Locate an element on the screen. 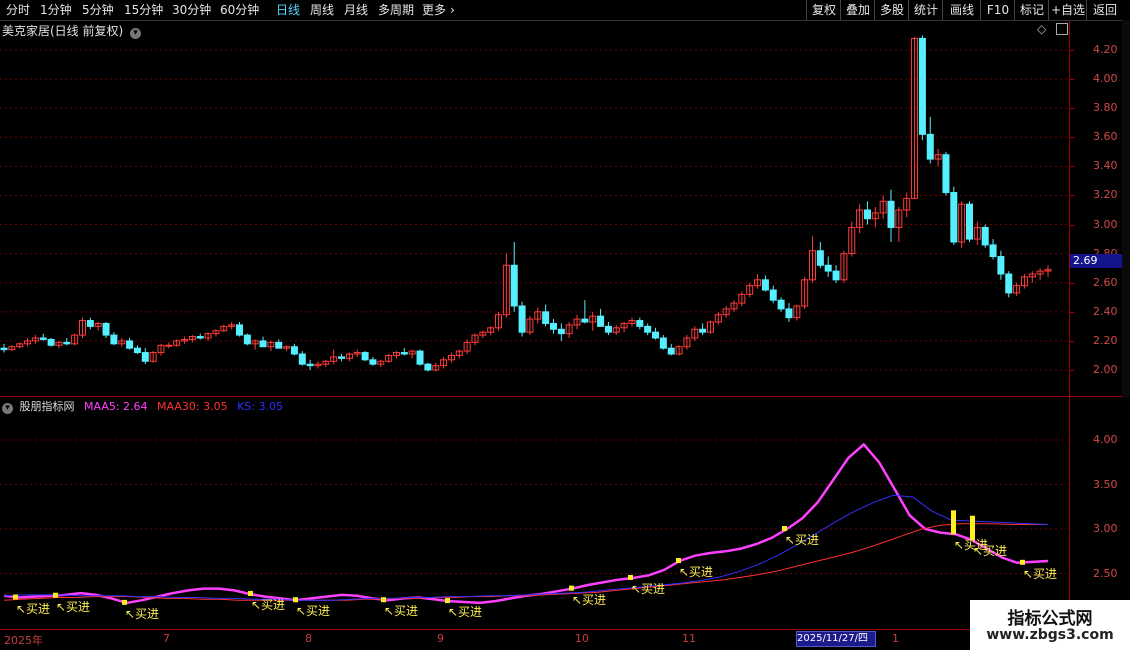 The image size is (1130, 650). watermark: 指标公式网 www.zbgs3.com is located at coordinates (1050, 625).